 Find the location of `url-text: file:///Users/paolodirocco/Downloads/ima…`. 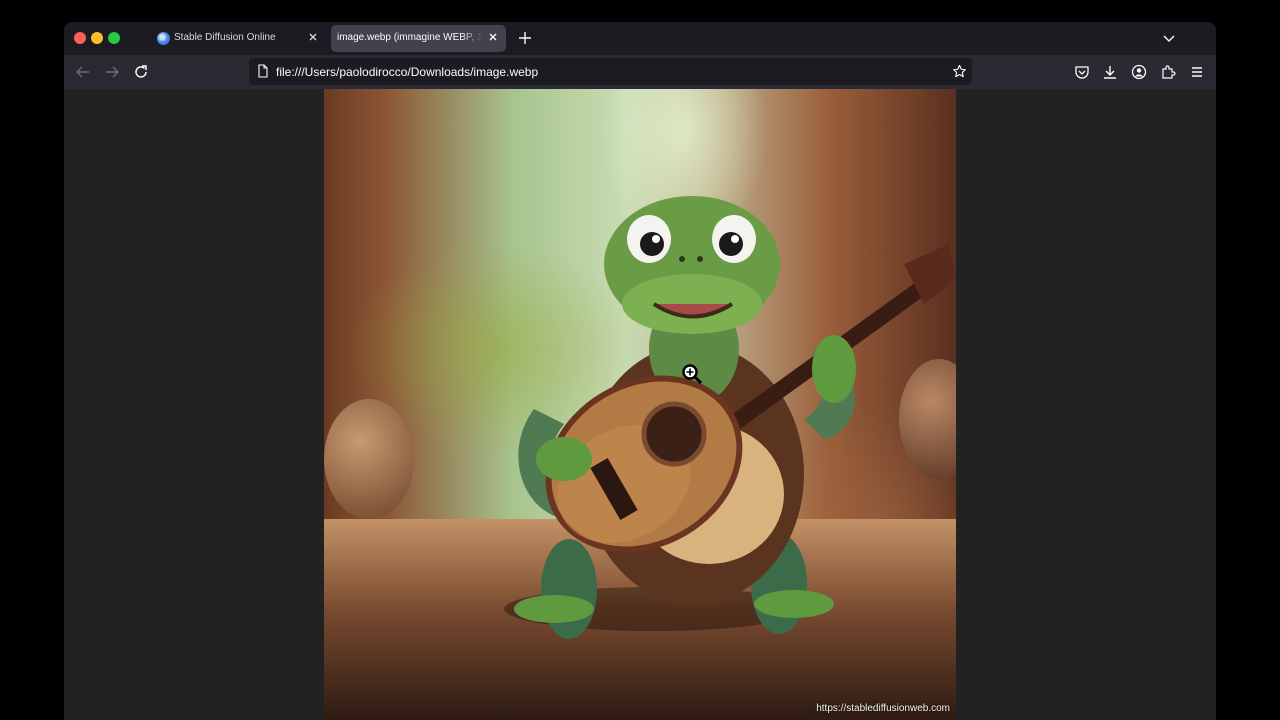

url-text: file:///Users/paolodirocco/Downloads/ima… is located at coordinates (407, 72).